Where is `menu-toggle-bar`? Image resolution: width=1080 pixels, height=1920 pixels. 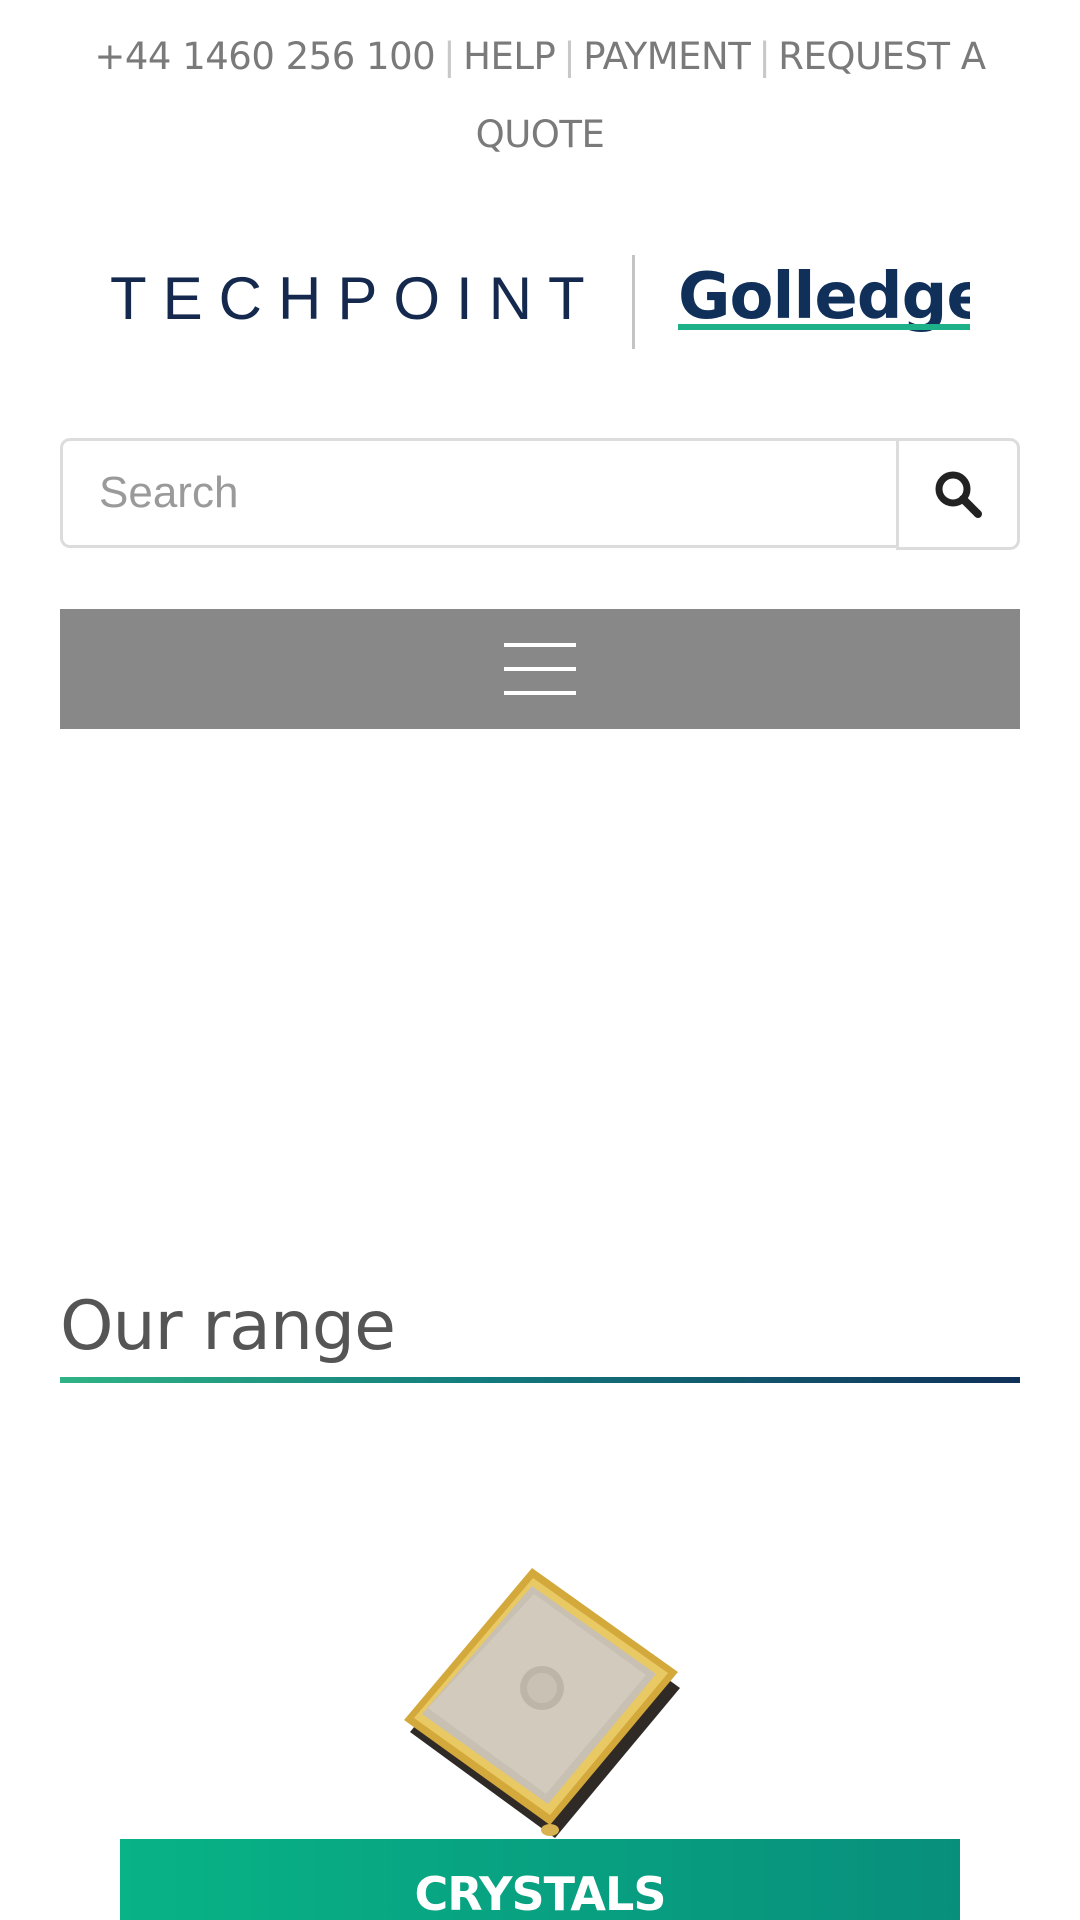 menu-toggle-bar is located at coordinates (540, 669).